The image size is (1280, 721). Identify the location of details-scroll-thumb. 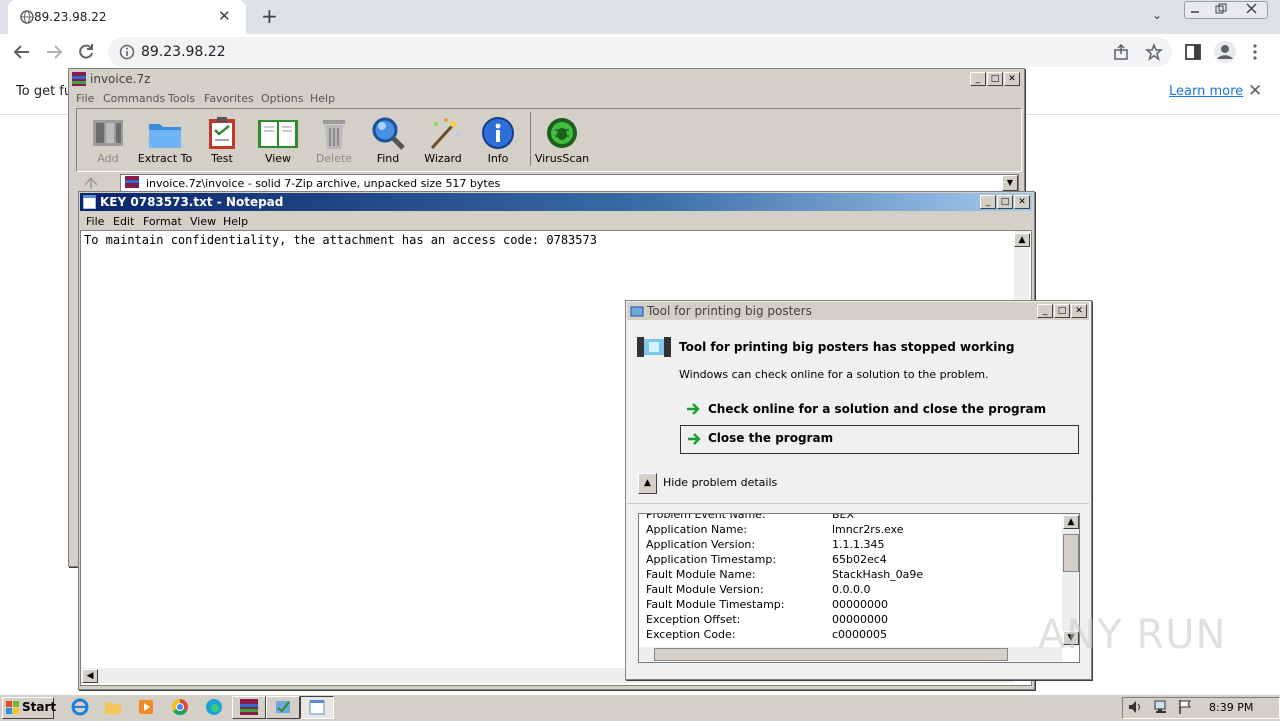
(1071, 553).